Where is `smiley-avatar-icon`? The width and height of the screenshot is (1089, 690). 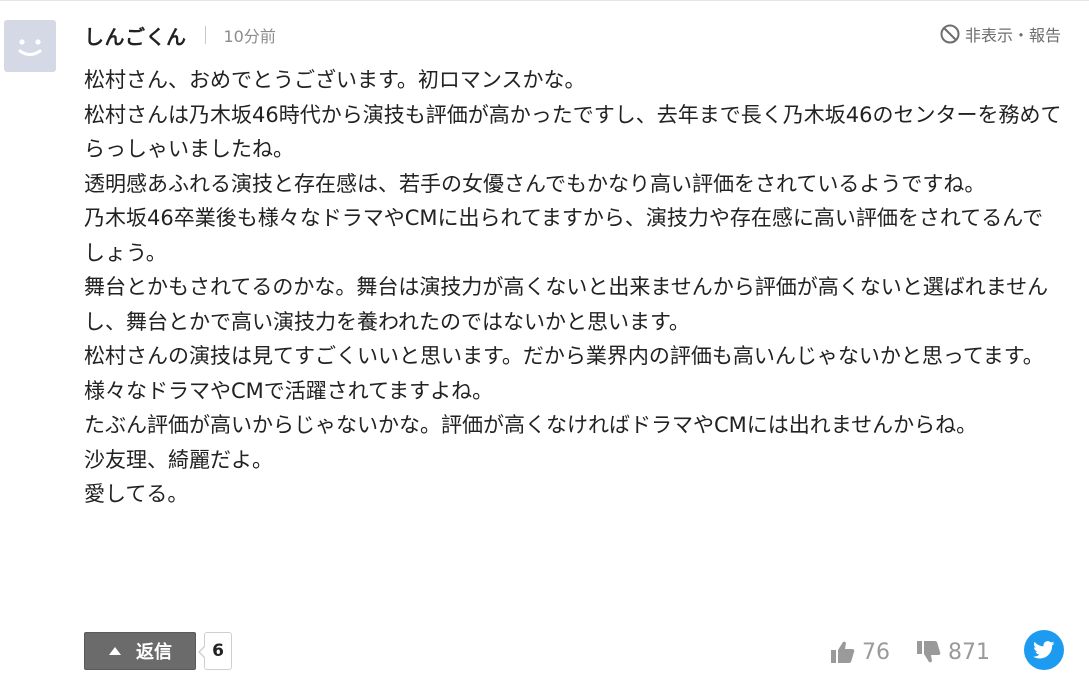
smiley-avatar-icon is located at coordinates (30, 47).